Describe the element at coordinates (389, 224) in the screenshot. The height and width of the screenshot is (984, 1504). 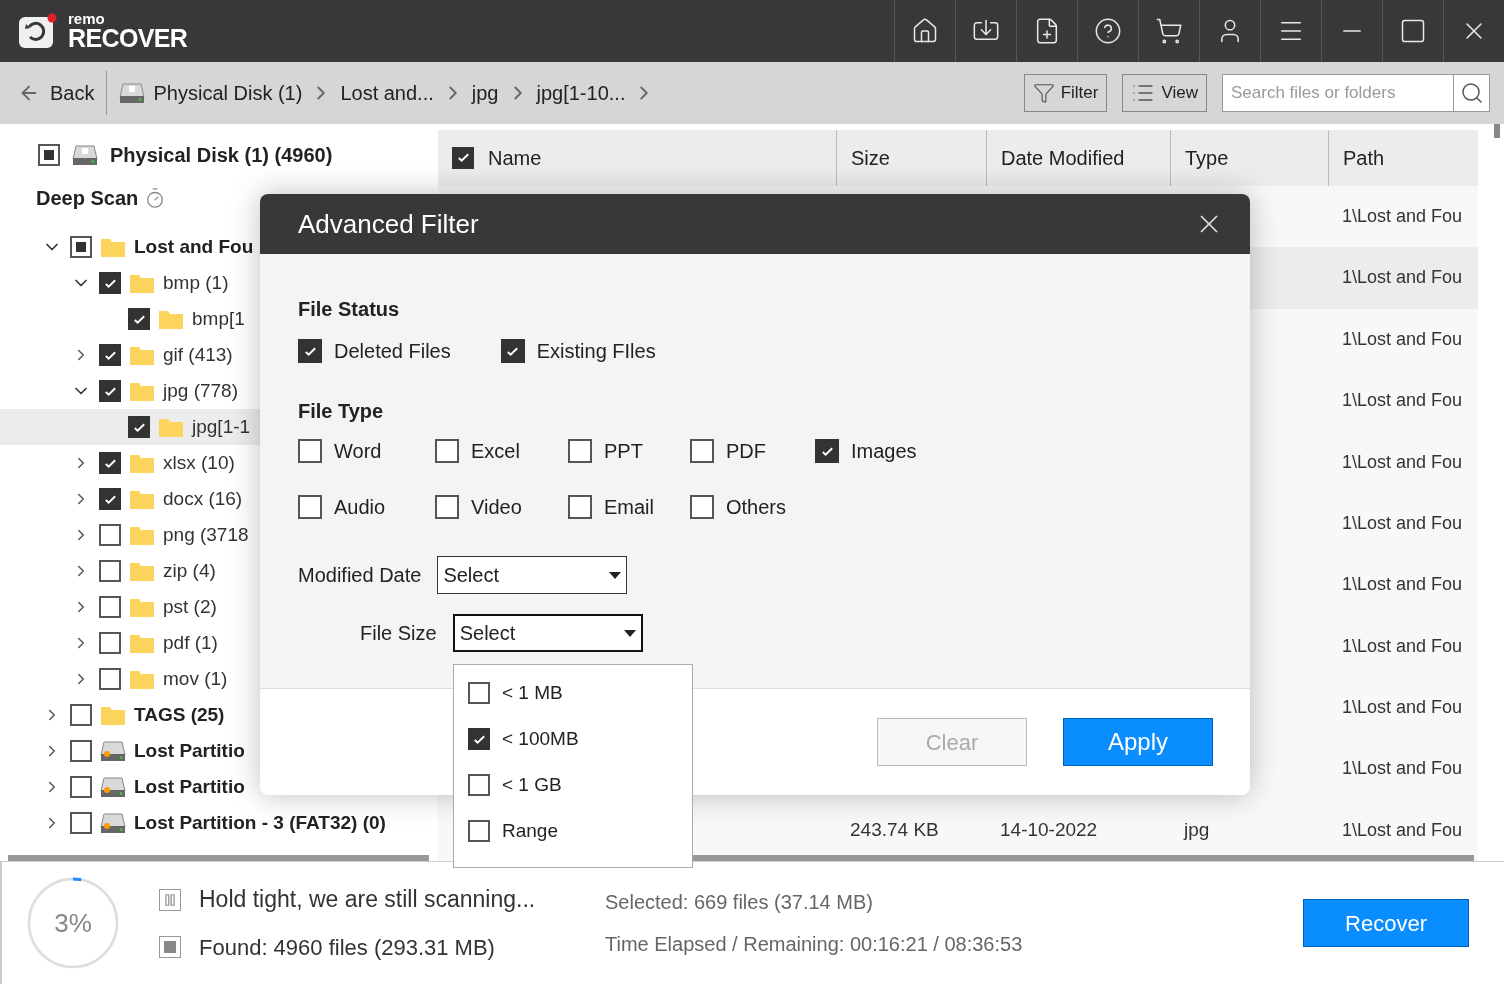
I see `dialog-title: Advanced Filter` at that location.